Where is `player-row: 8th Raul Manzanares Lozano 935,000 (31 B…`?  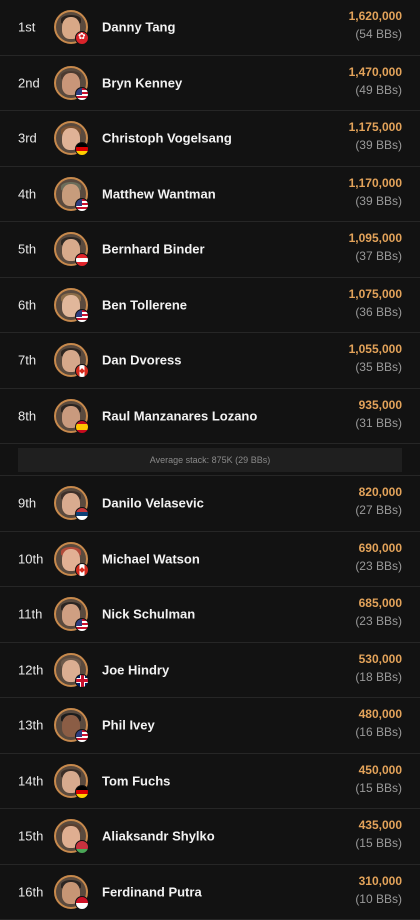
player-row: 8th Raul Manzanares Lozano 935,000 (31 B… is located at coordinates (210, 417).